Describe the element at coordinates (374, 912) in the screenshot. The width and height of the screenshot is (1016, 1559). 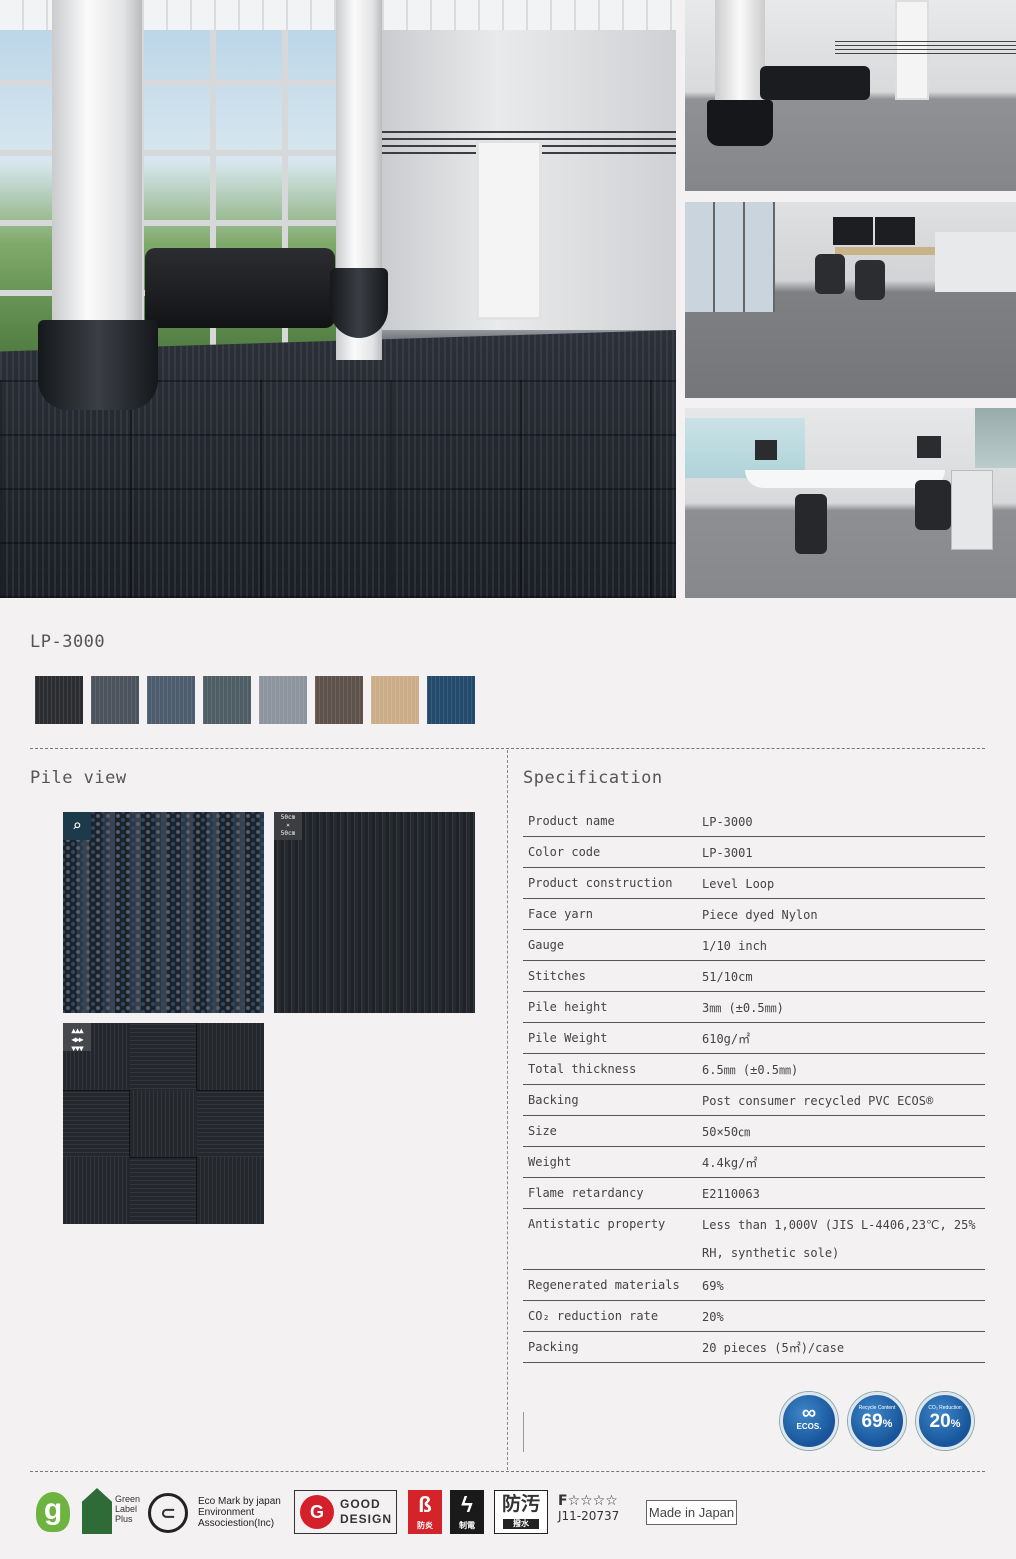
I see `pile-tile-image: 50cm × 50cm` at that location.